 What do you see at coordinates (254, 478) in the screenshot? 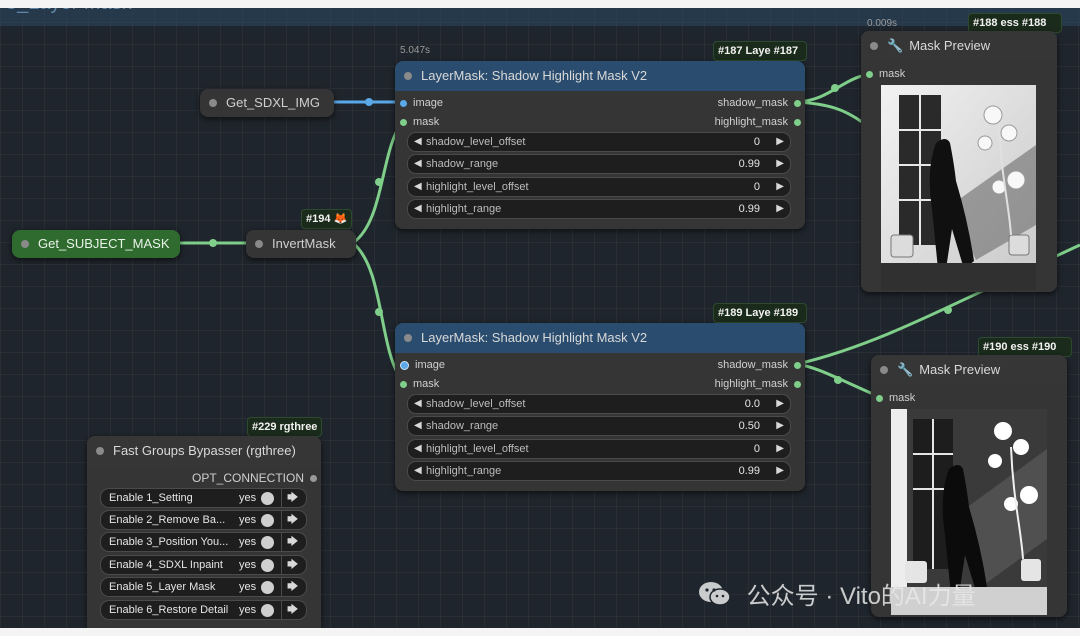
I see `output-opt-connection-slot: OPT_CONNECTION` at bounding box center [254, 478].